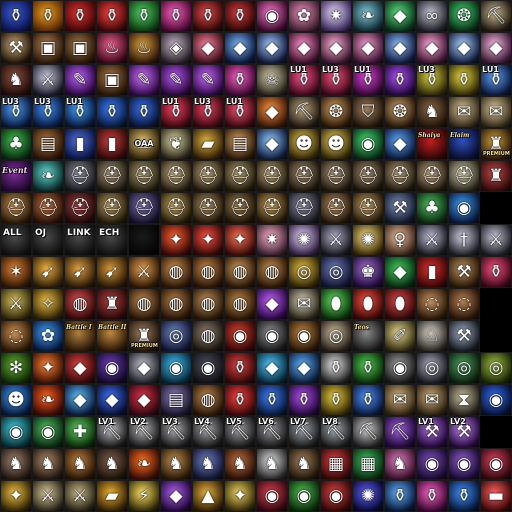 The height and width of the screenshot is (512, 512). I want to click on red-potion-icon: ⚱, so click(240, 16).